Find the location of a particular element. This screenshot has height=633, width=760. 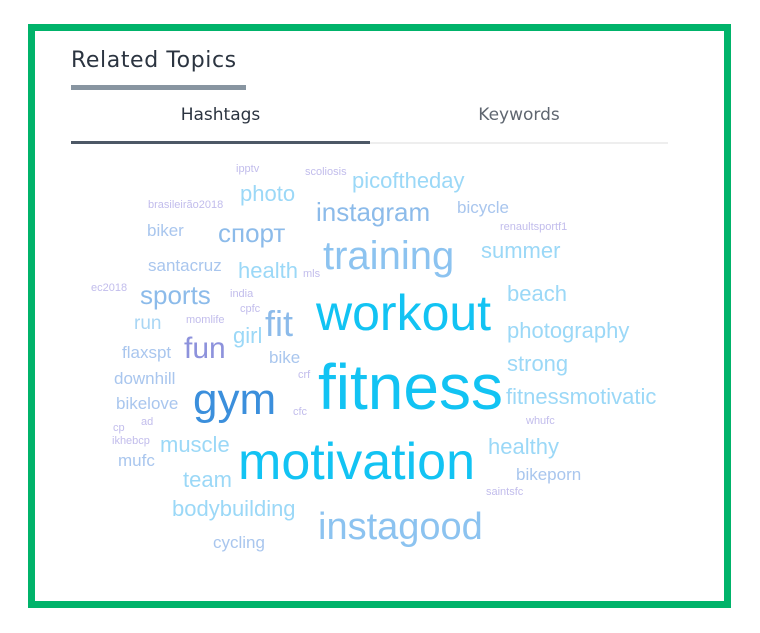

hashtag-word: photography is located at coordinates (568, 331).